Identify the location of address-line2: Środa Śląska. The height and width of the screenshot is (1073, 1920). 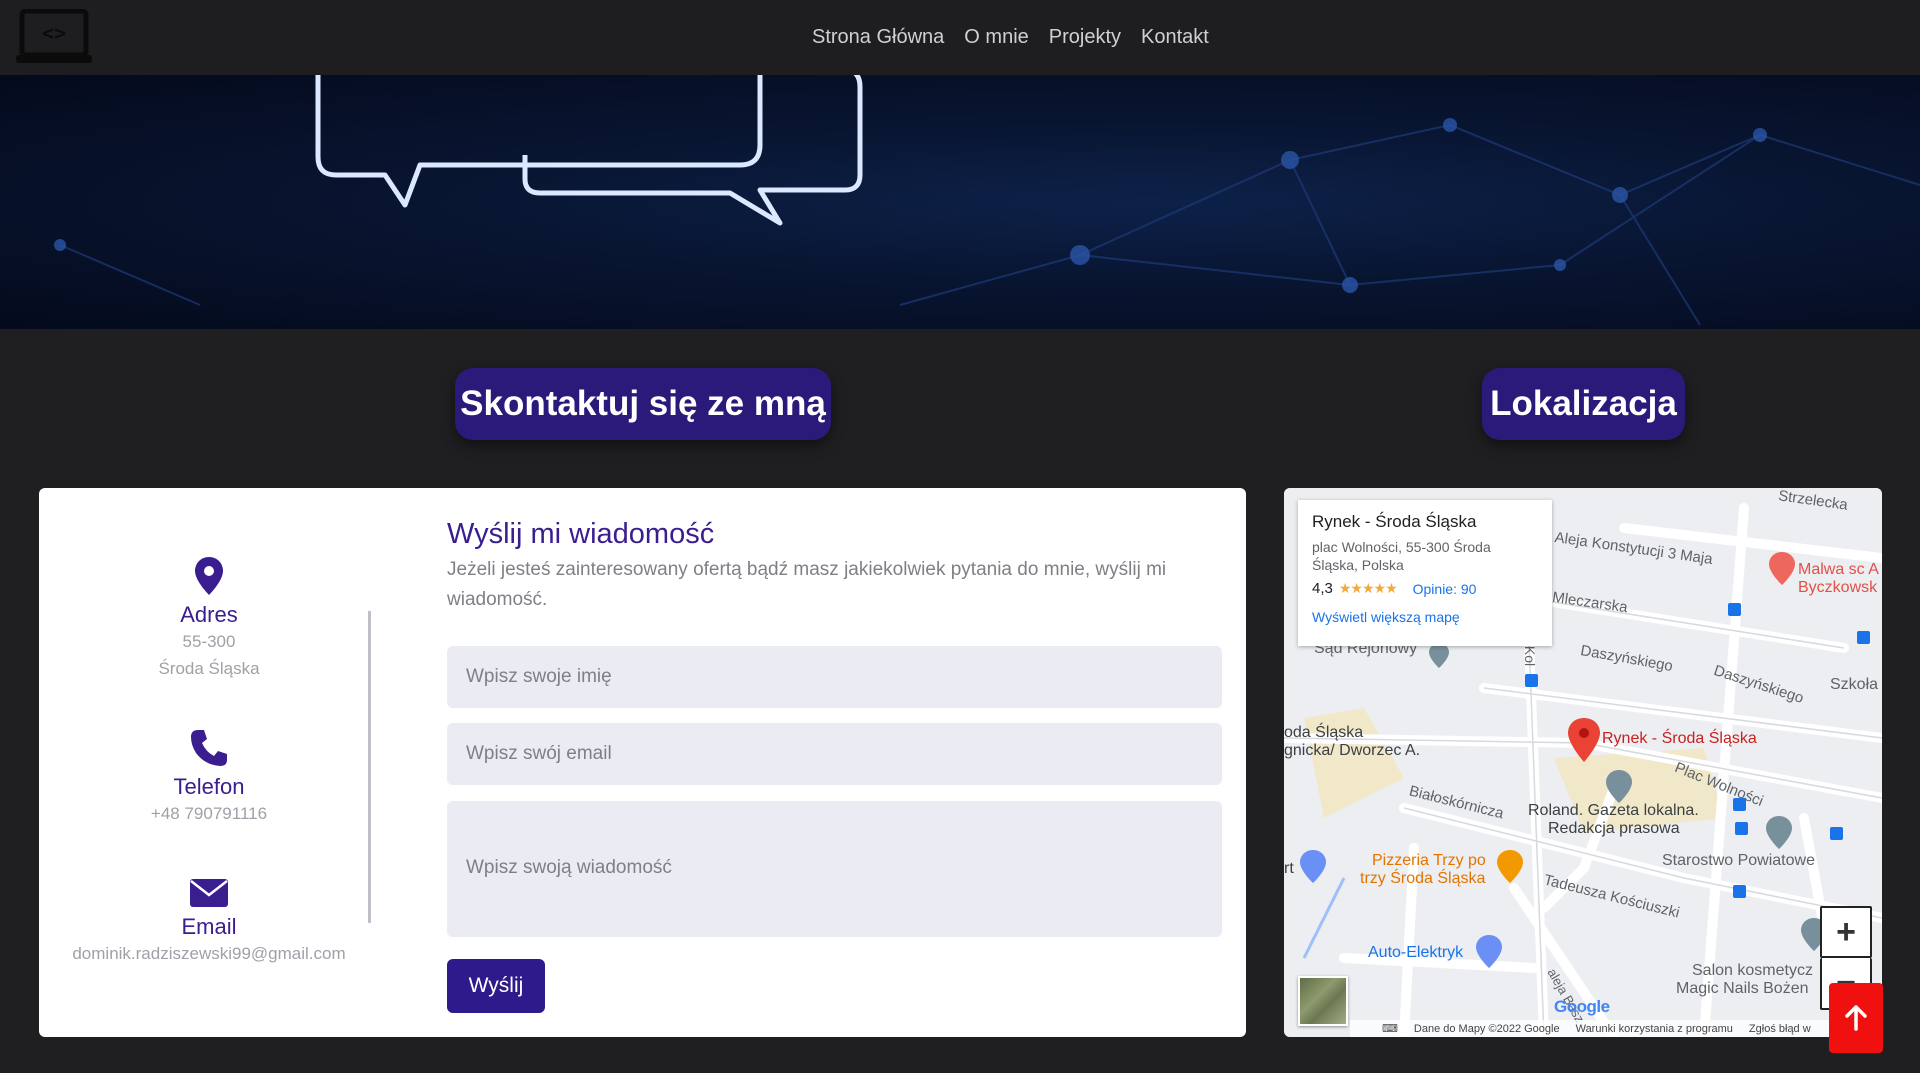
(209, 668).